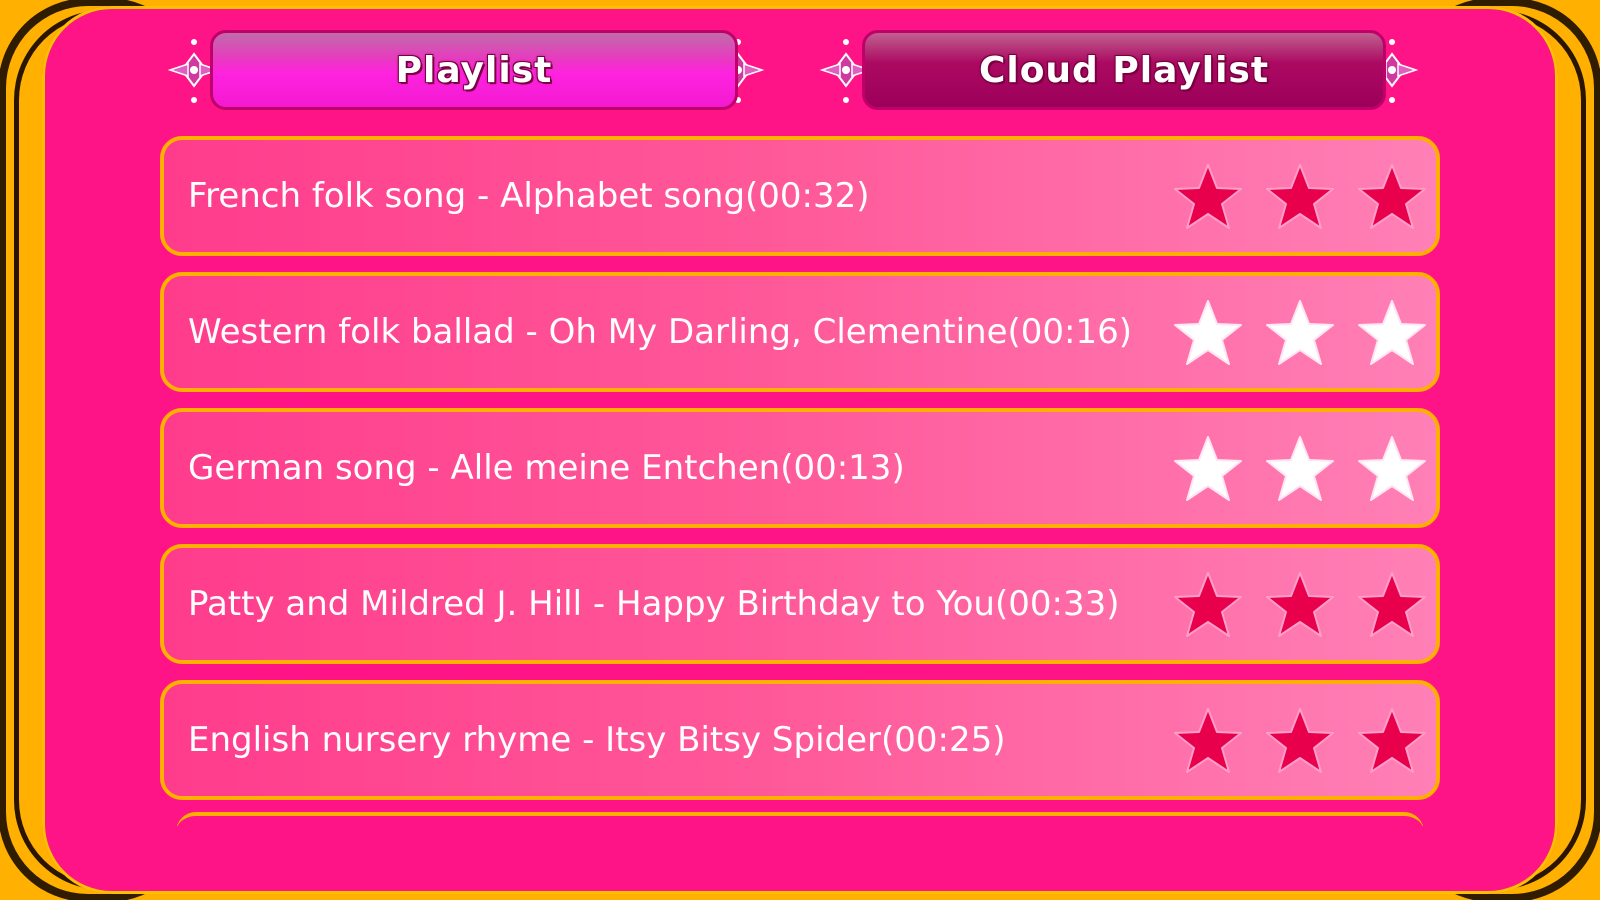 Image resolution: width=1600 pixels, height=900 pixels. I want to click on tab-playlist-label: Playlist, so click(474, 70).